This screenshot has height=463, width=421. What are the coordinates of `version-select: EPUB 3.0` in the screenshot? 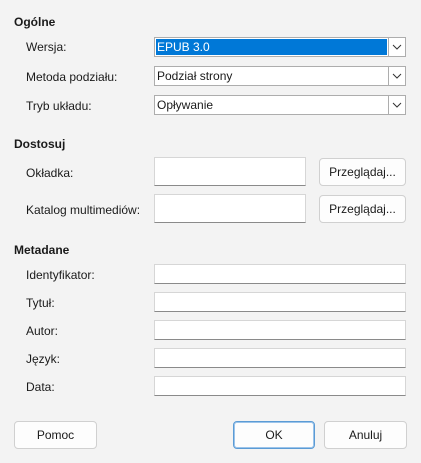 It's located at (280, 47).